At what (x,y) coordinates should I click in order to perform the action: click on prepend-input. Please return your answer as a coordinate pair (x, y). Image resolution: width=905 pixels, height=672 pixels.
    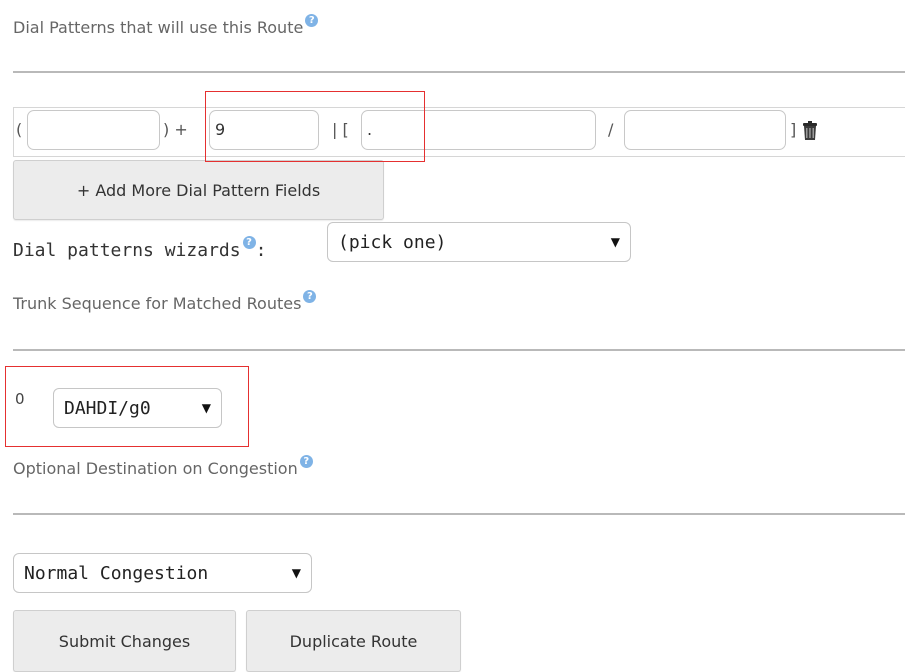
    Looking at the image, I should click on (93, 130).